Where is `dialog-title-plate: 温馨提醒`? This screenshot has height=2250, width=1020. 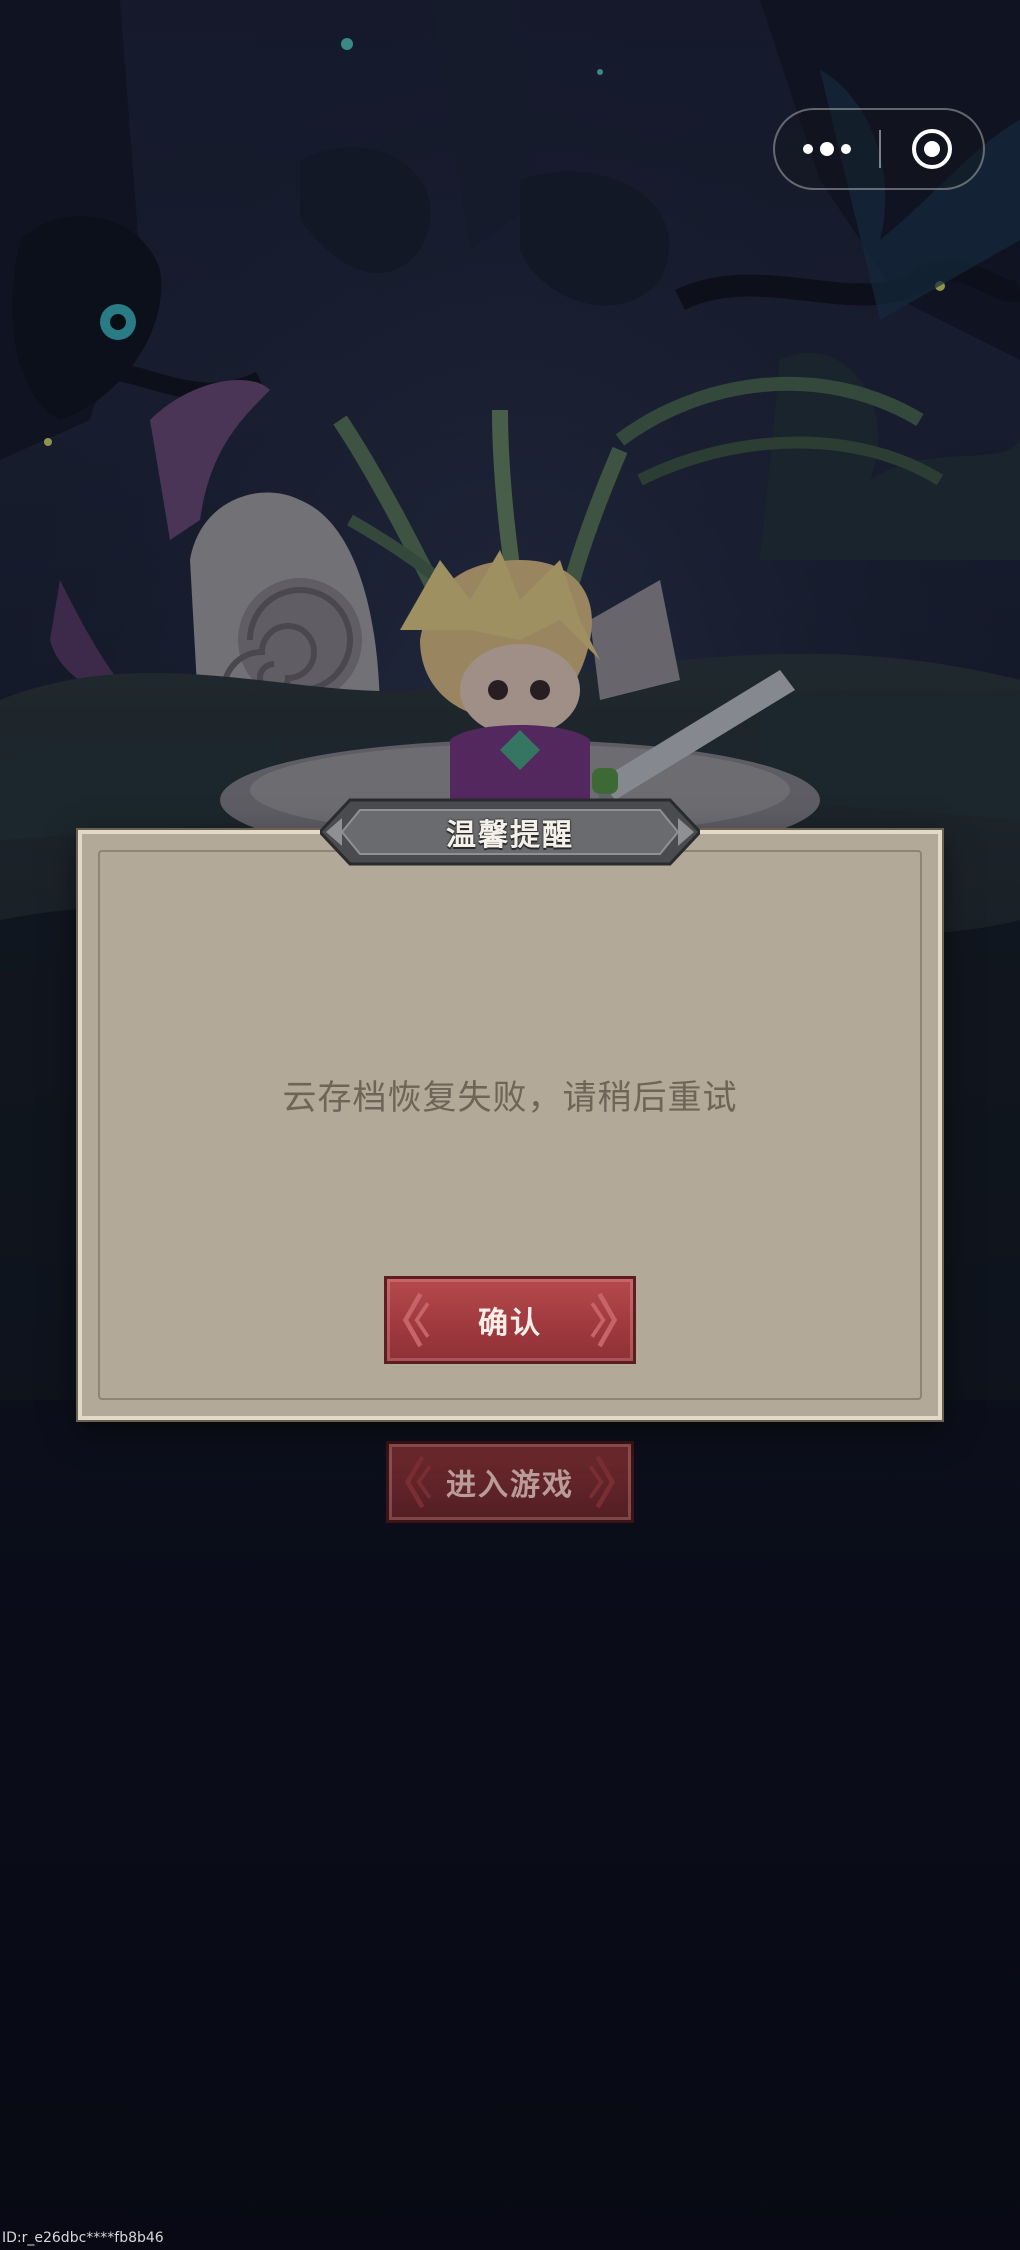
dialog-title-plate: 温馨提醒 is located at coordinates (510, 832).